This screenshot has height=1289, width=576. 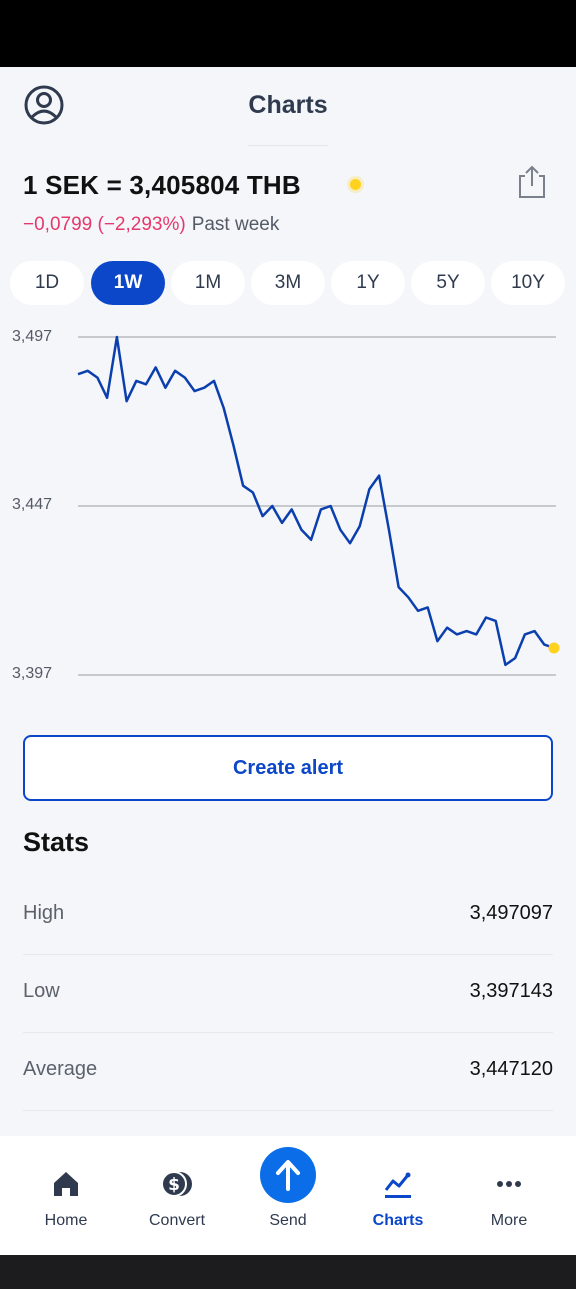 I want to click on period-1w: 1W, so click(x=128, y=283).